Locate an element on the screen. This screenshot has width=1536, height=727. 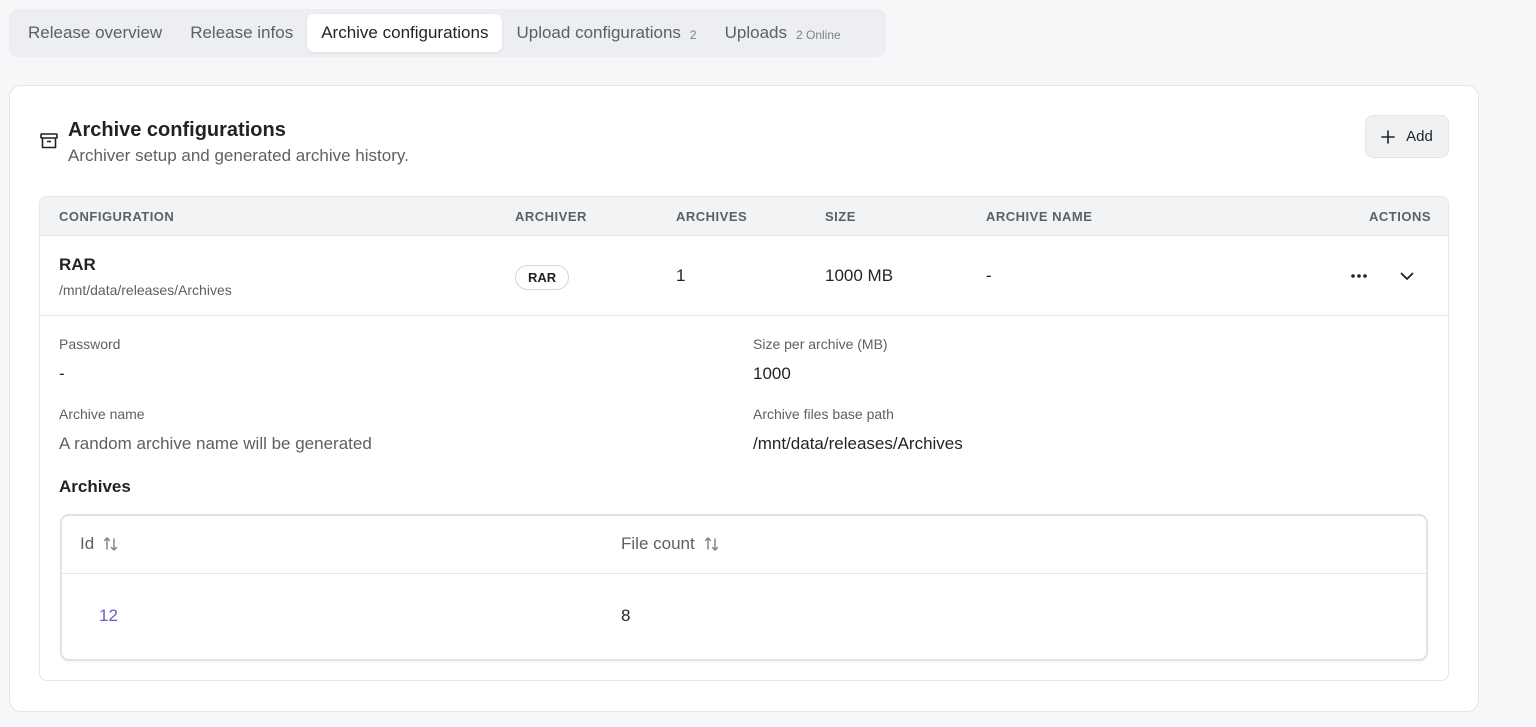
archives-section-title: Archives is located at coordinates (95, 486).